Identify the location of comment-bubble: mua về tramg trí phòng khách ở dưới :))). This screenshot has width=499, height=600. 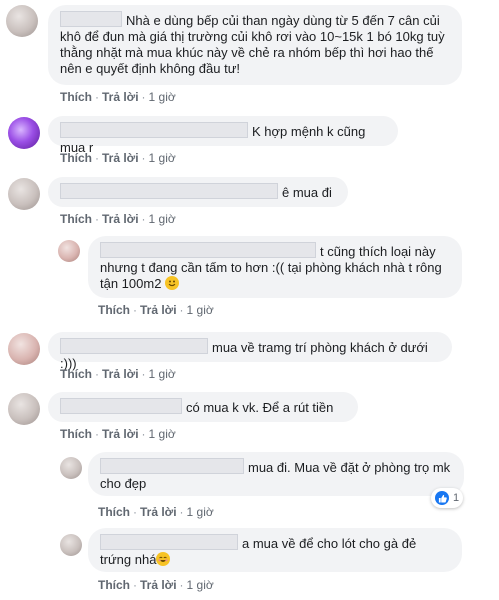
(250, 351).